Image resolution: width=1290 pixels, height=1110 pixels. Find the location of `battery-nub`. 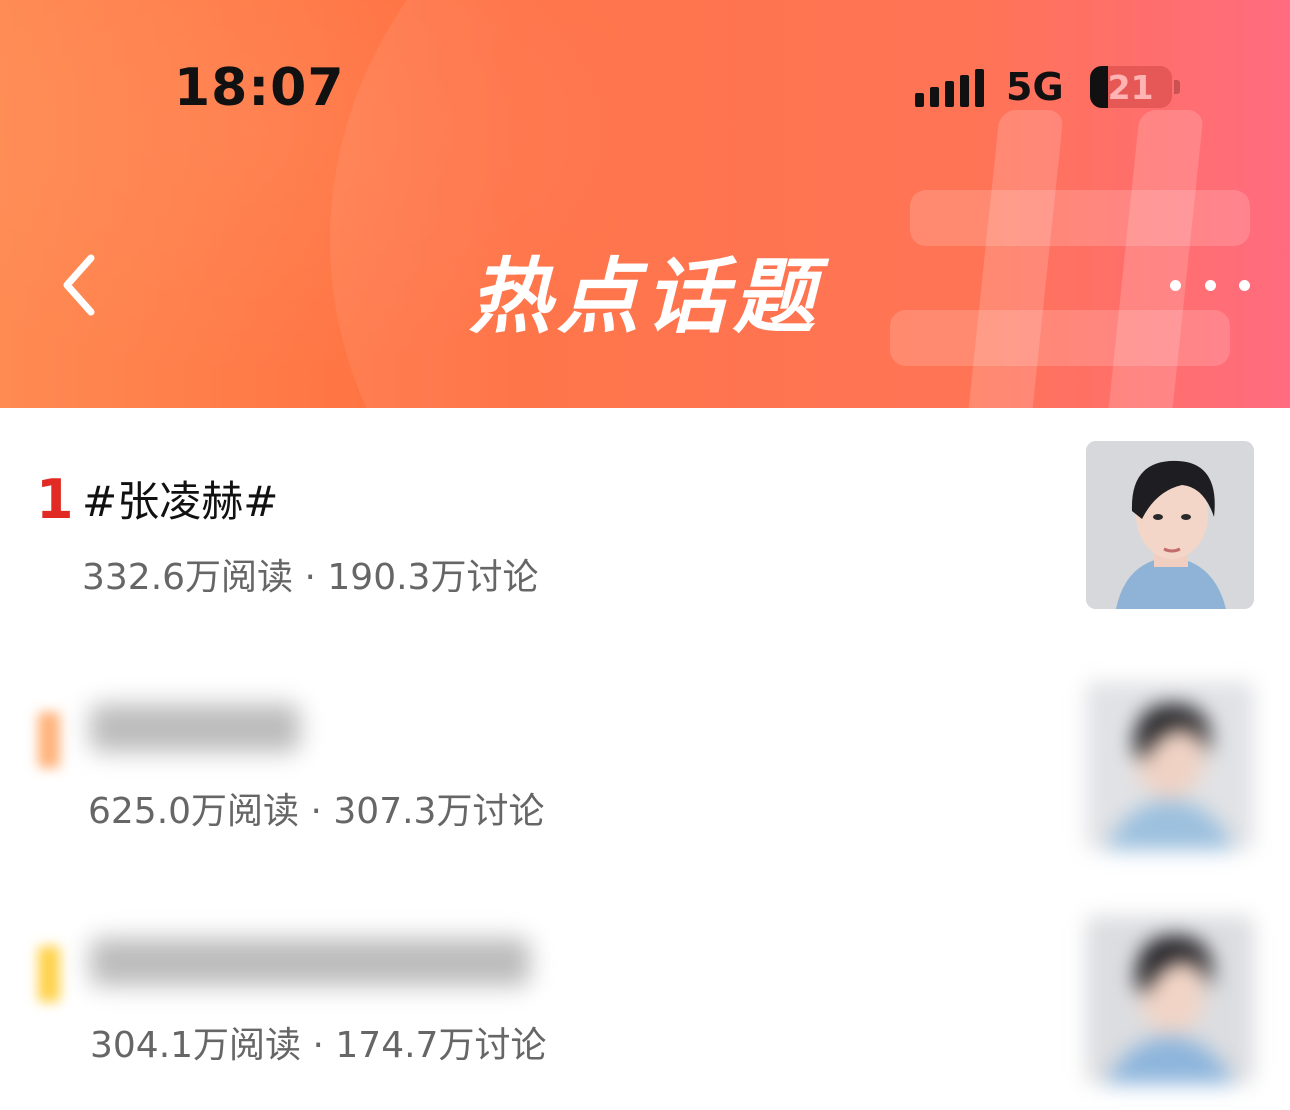

battery-nub is located at coordinates (1176, 87).